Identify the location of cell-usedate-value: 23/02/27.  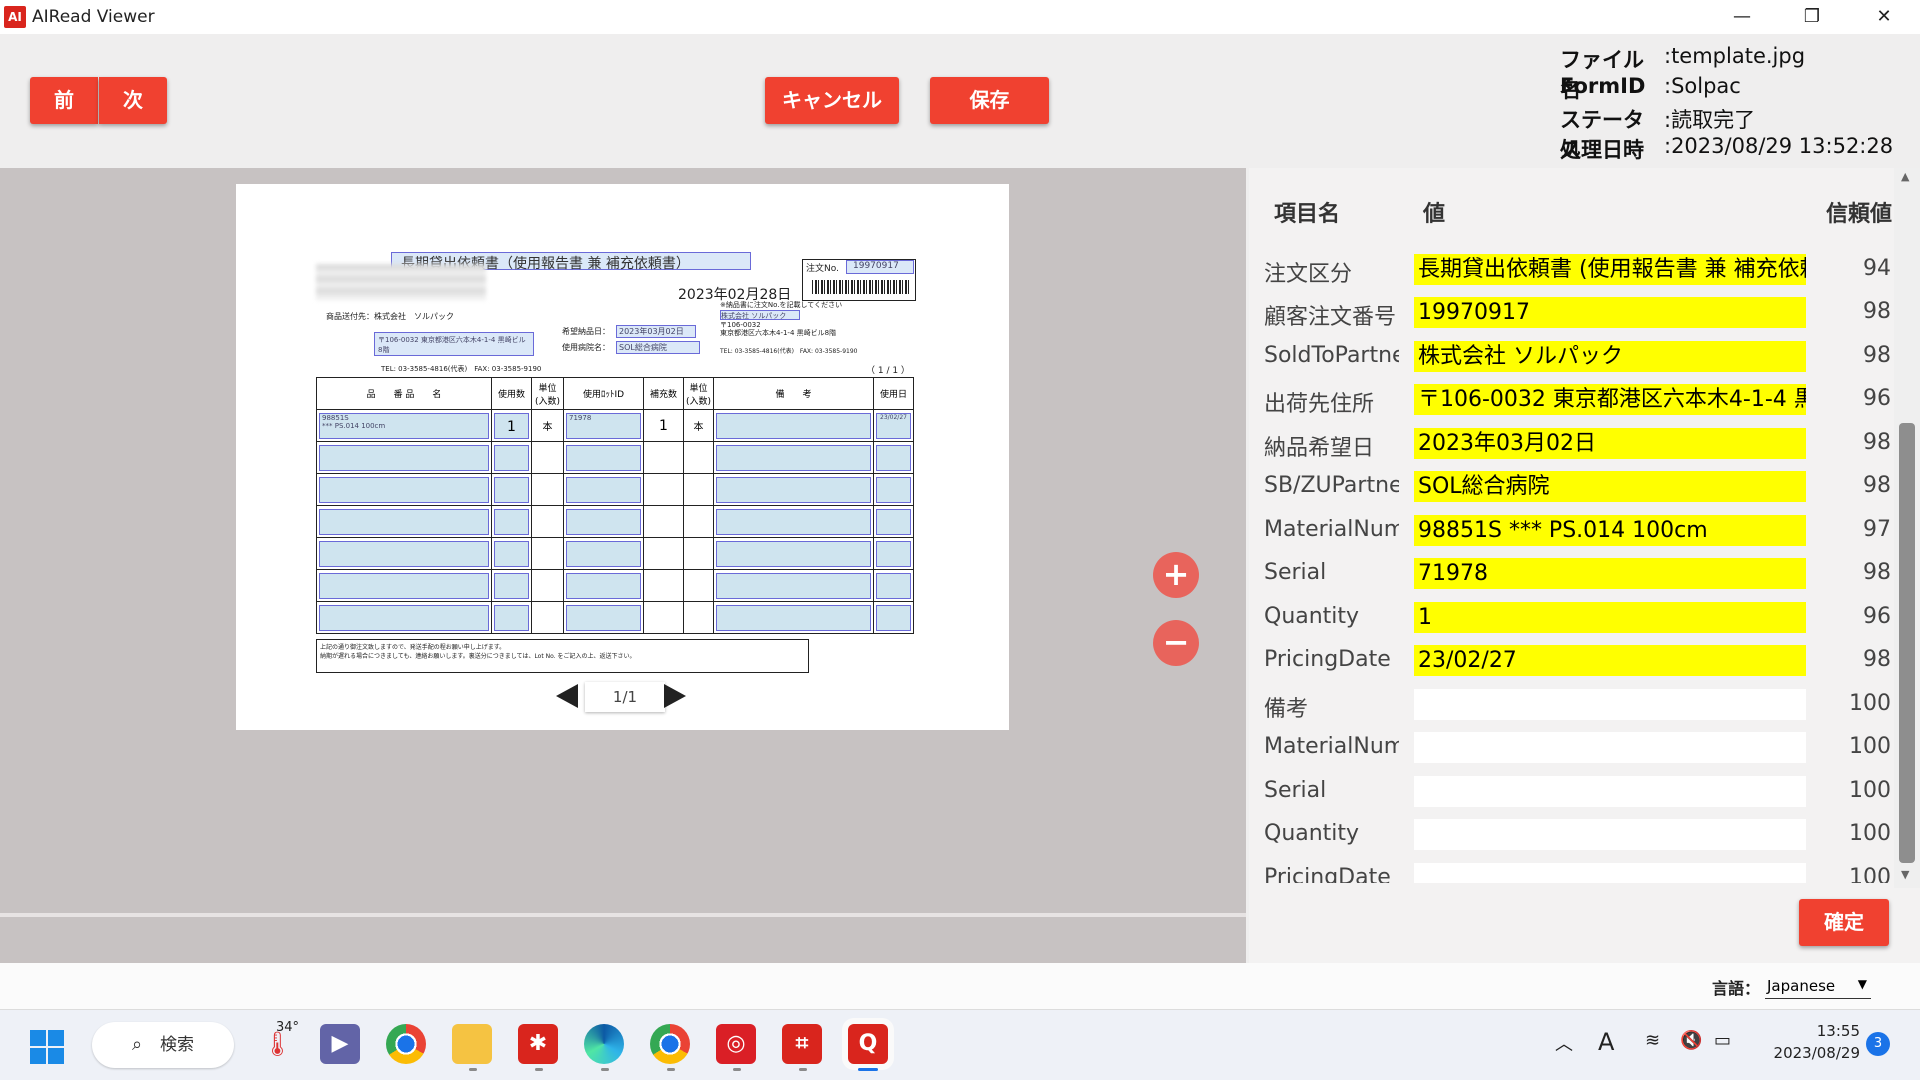
(893, 425).